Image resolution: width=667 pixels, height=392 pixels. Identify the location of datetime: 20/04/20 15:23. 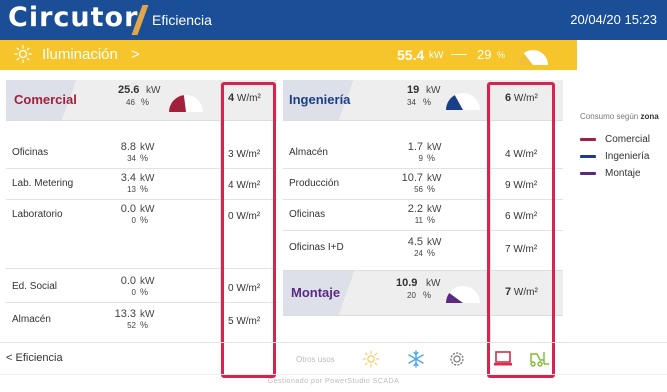
(613, 19).